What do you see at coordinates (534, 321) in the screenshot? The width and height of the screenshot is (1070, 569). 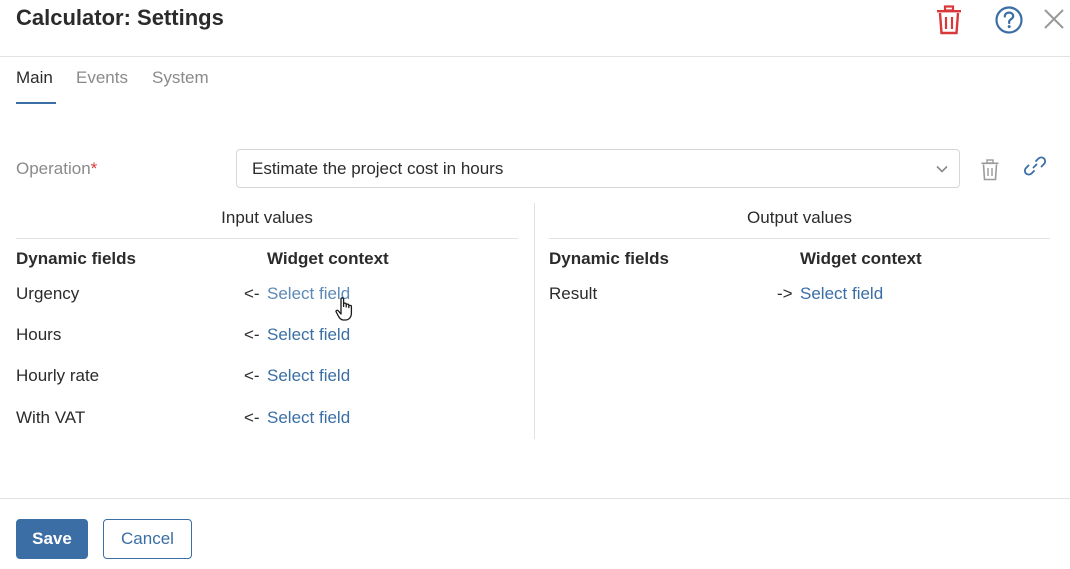 I see `section-divider` at bounding box center [534, 321].